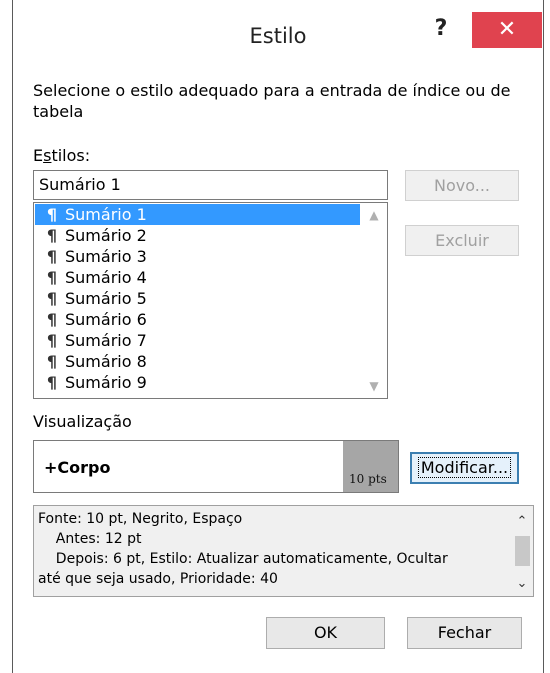 This screenshot has width=550, height=673. Describe the element at coordinates (80, 184) in the screenshot. I see `style-name-value: Sumário 1` at that location.